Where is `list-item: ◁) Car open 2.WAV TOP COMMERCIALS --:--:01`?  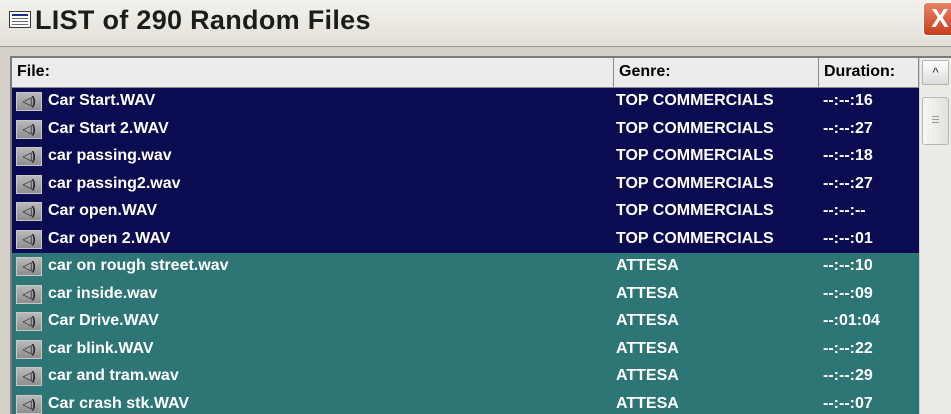 list-item: ◁) Car open 2.WAV TOP COMMERCIALS --:--:01 is located at coordinates (465, 239).